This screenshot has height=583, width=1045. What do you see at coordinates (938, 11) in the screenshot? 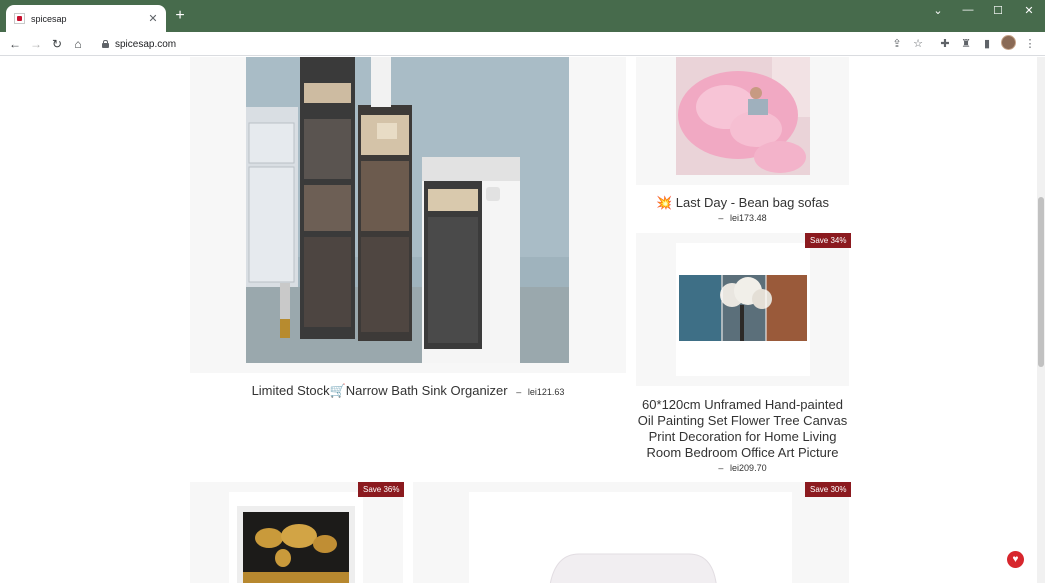
I see `chevron-down-icon: ⌄` at bounding box center [938, 11].